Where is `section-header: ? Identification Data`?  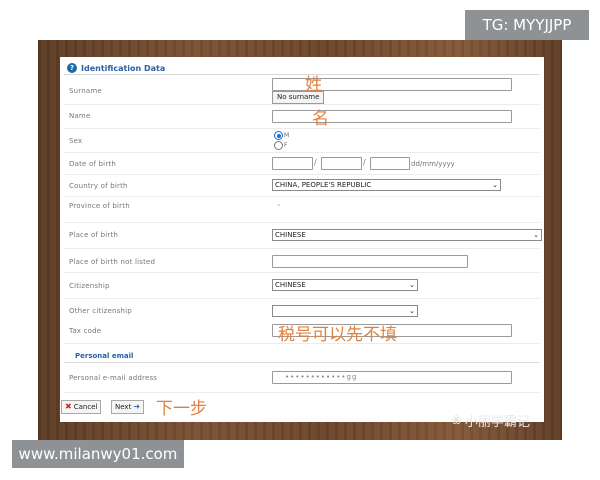
section-header: ? Identification Data is located at coordinates (116, 68).